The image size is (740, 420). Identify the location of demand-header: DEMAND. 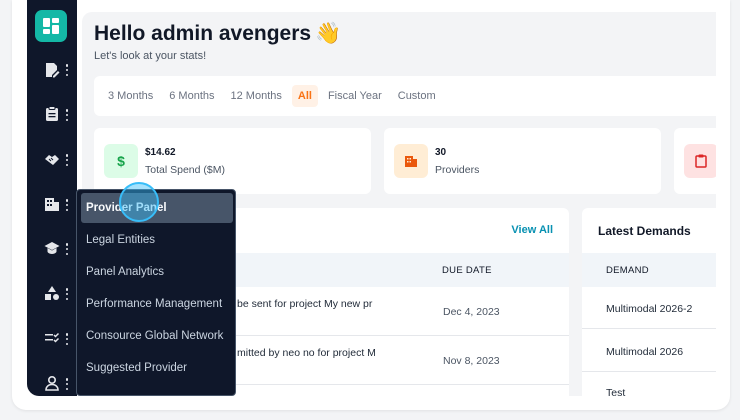
(627, 270).